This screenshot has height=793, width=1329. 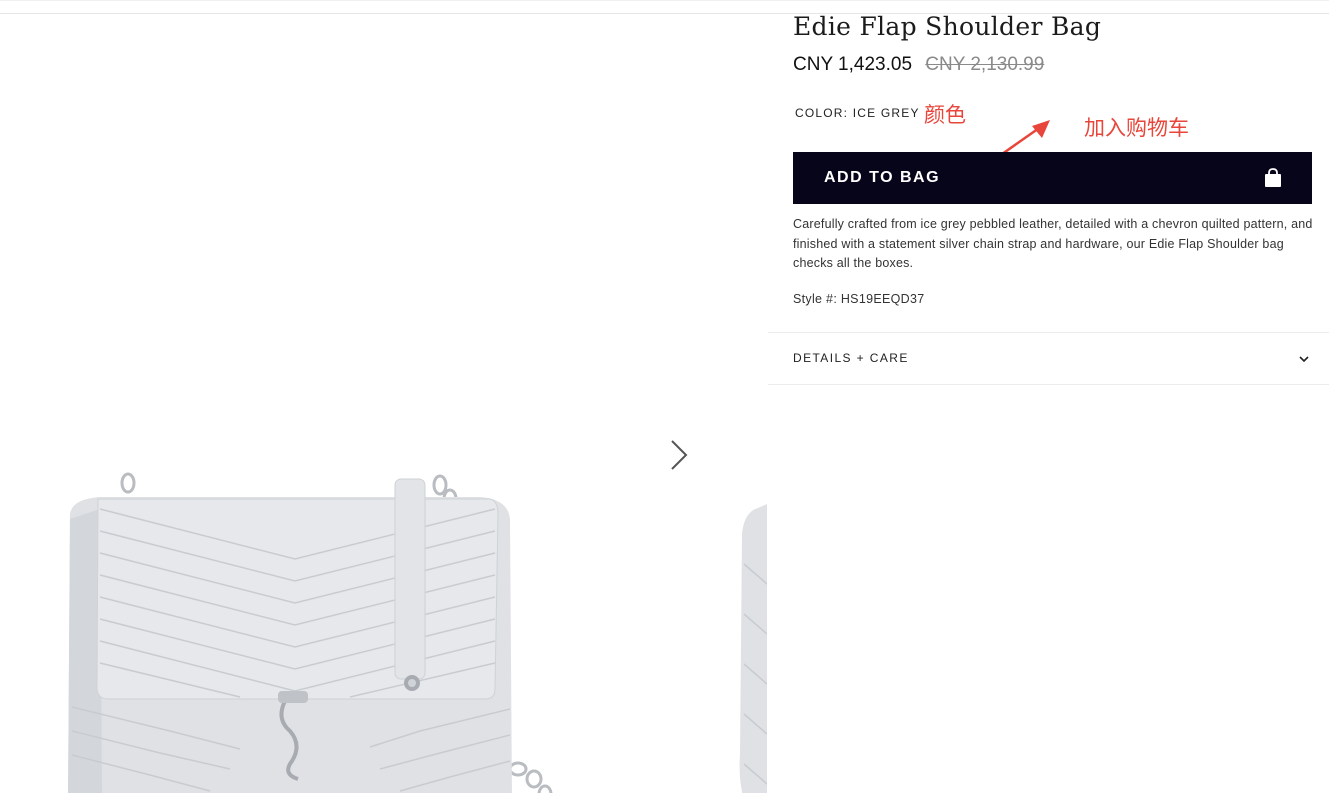 I want to click on add-to-bag-label: ADD TO BAG, so click(x=882, y=177).